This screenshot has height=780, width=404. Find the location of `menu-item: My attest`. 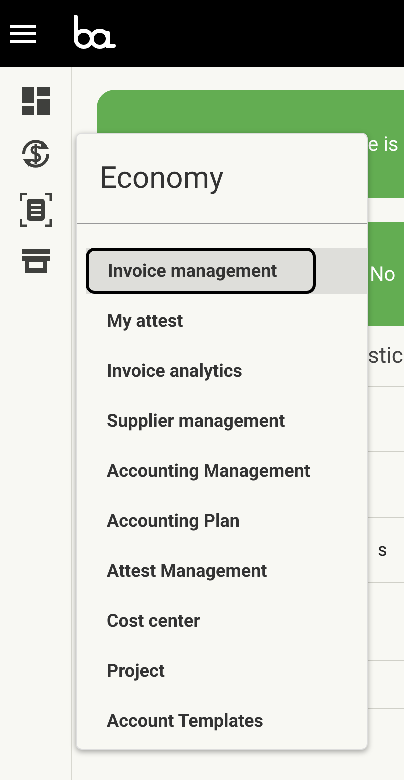

menu-item: My attest is located at coordinates (135, 321).